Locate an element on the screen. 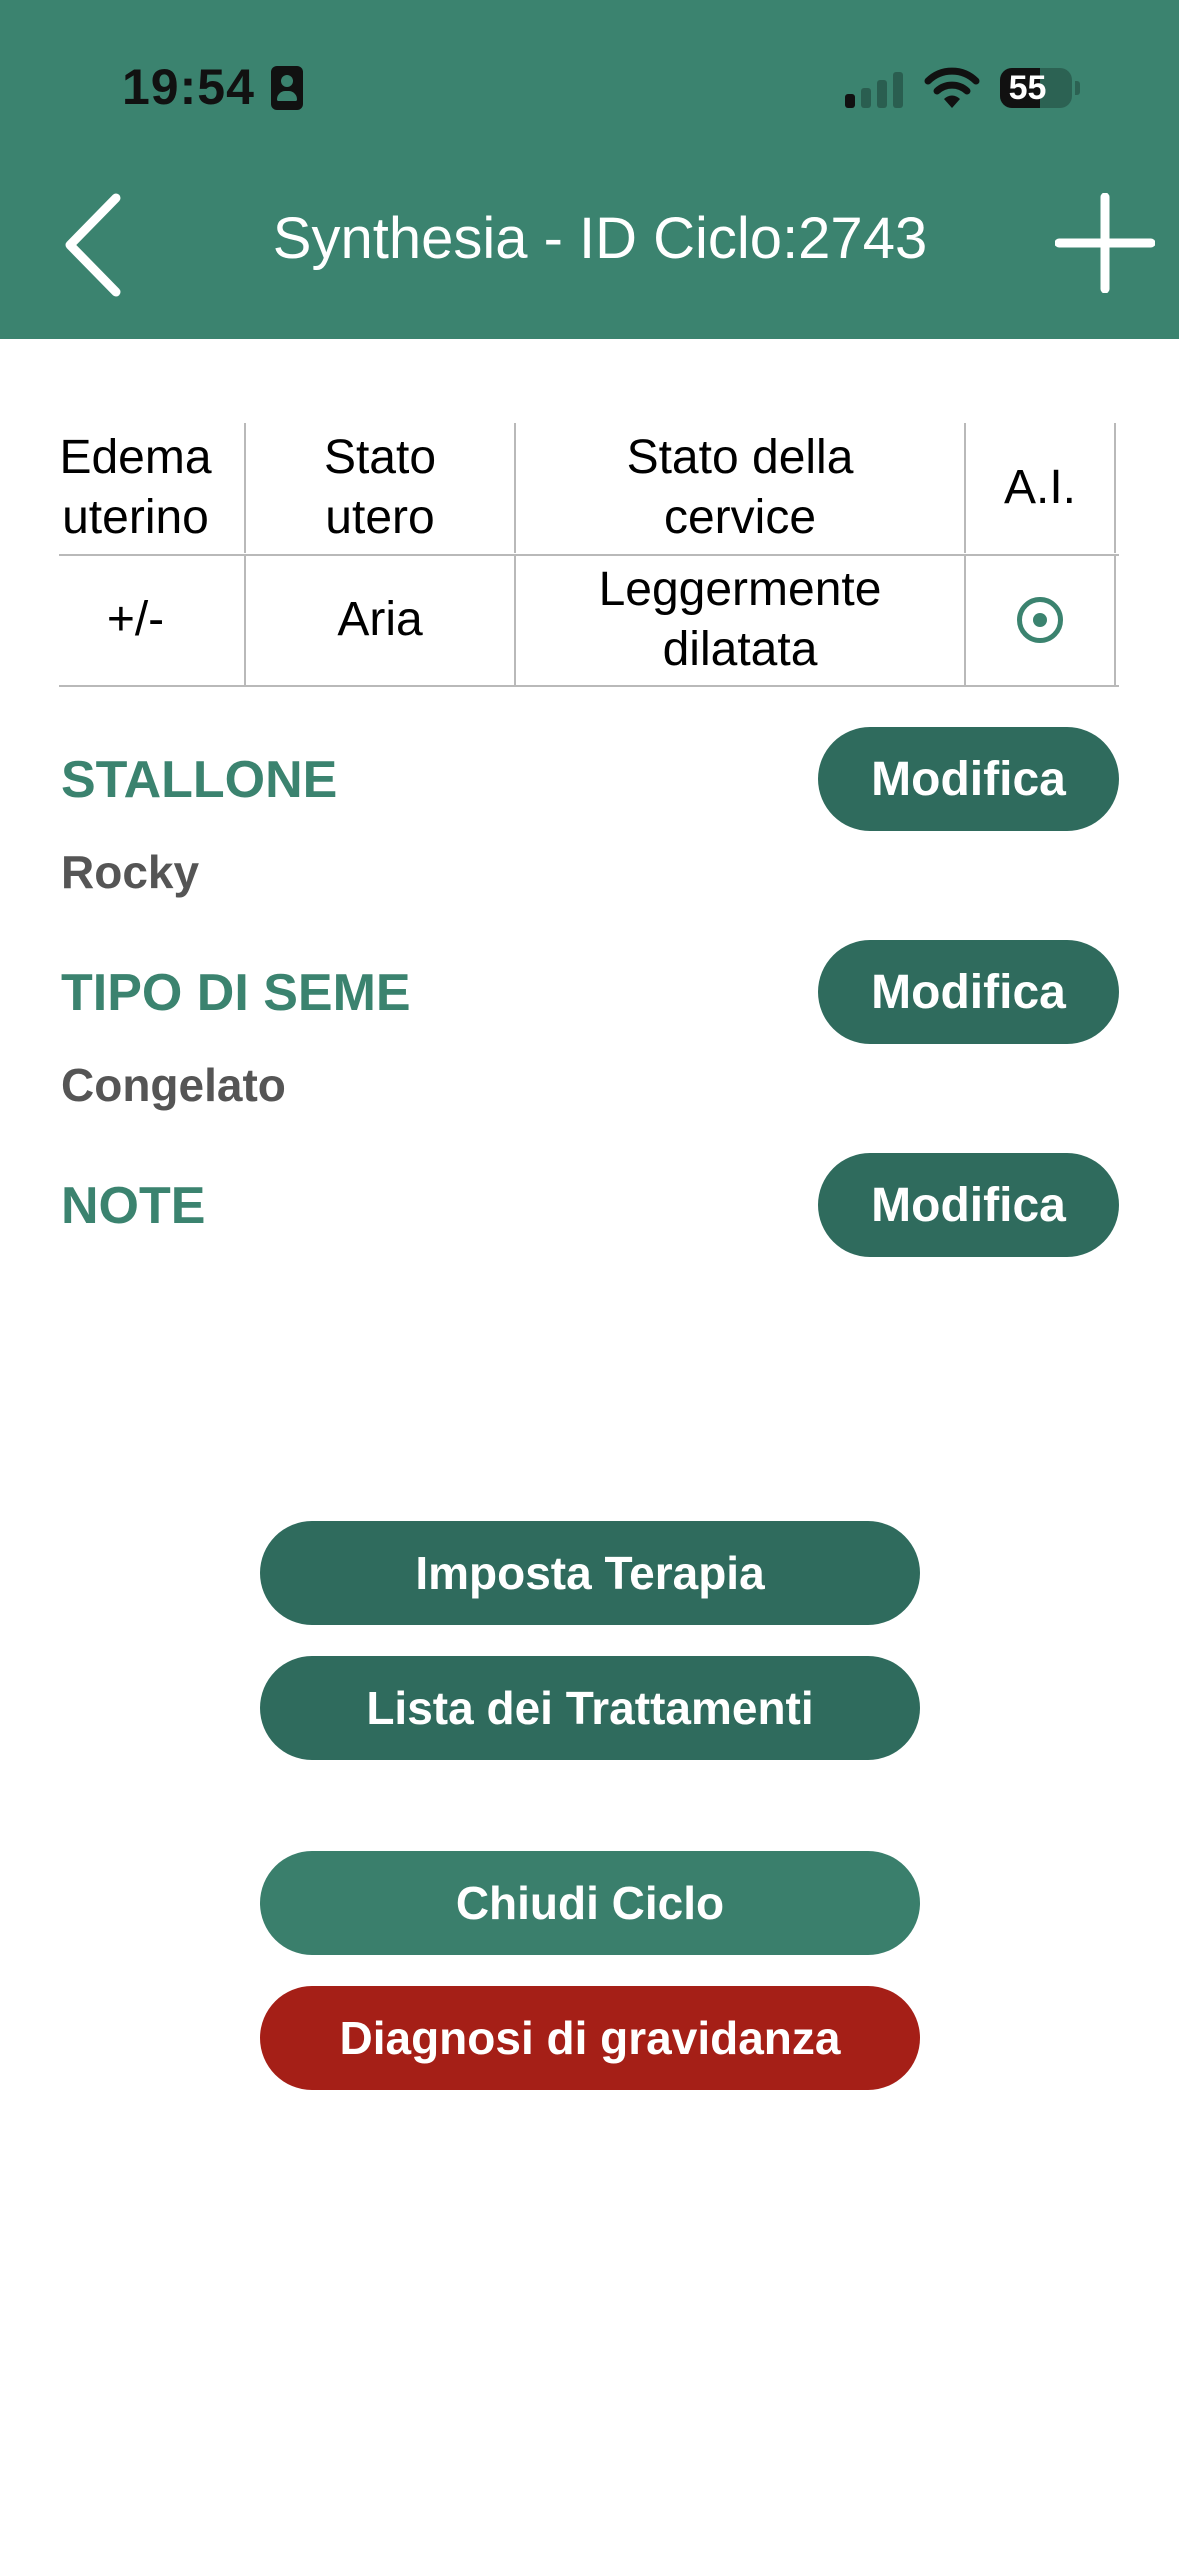  battery-icon: 55 is located at coordinates (1036, 88).